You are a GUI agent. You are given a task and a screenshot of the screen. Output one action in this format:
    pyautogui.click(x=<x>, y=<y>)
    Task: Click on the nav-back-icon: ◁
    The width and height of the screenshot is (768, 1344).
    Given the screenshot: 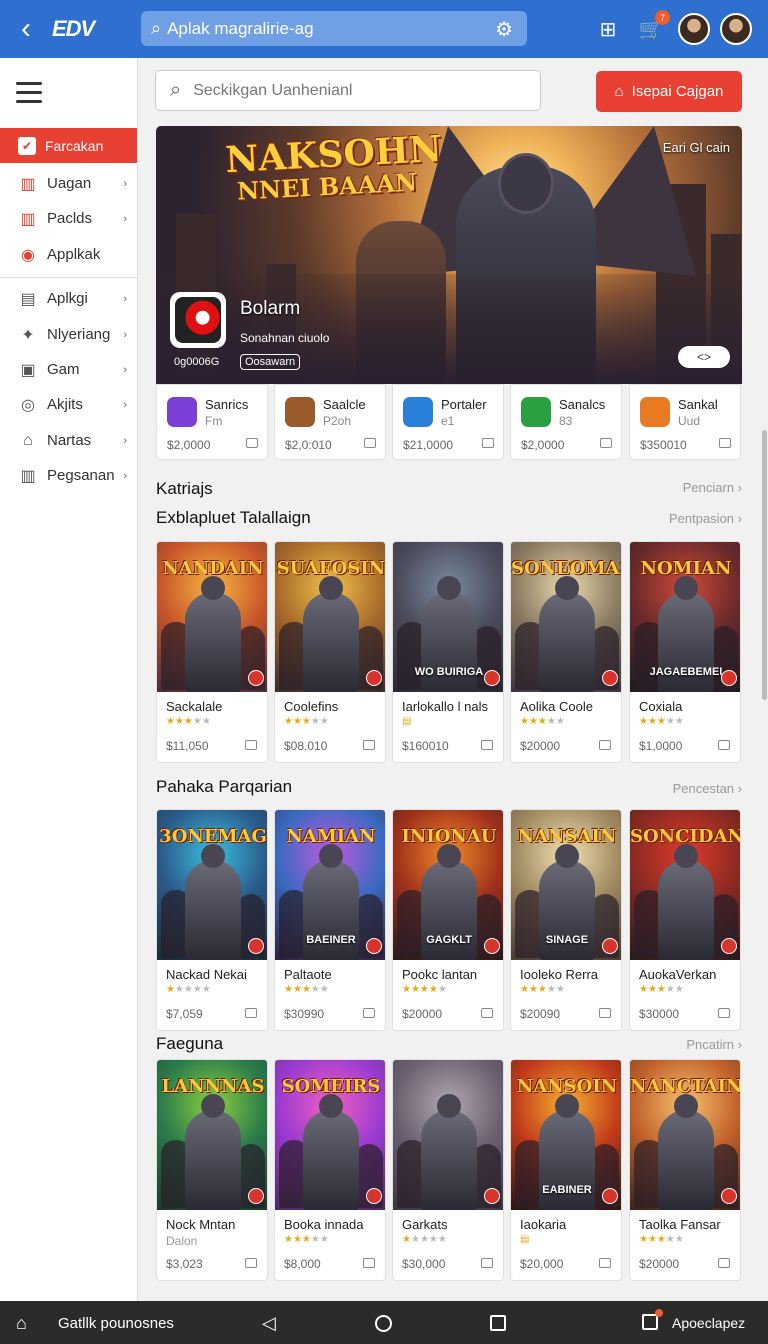 What is the action you would take?
    pyautogui.click(x=269, y=1323)
    